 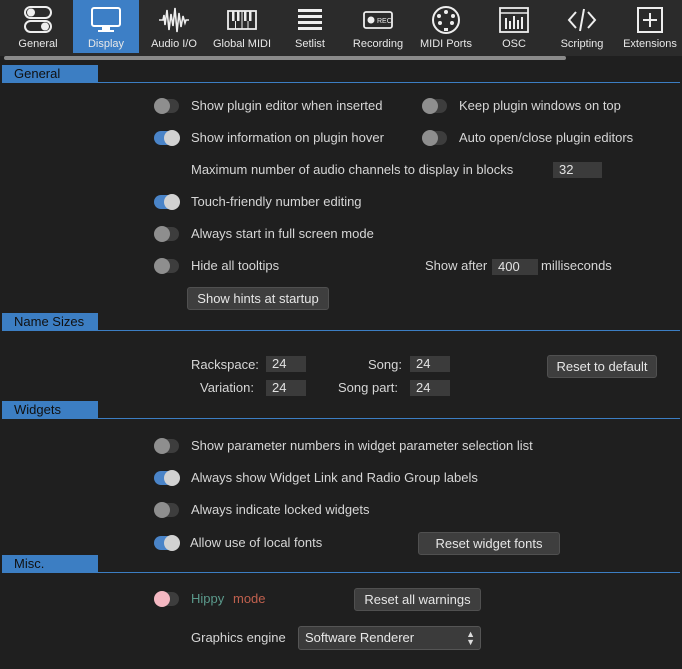 I want to click on tab-display: Display, so click(x=106, y=26).